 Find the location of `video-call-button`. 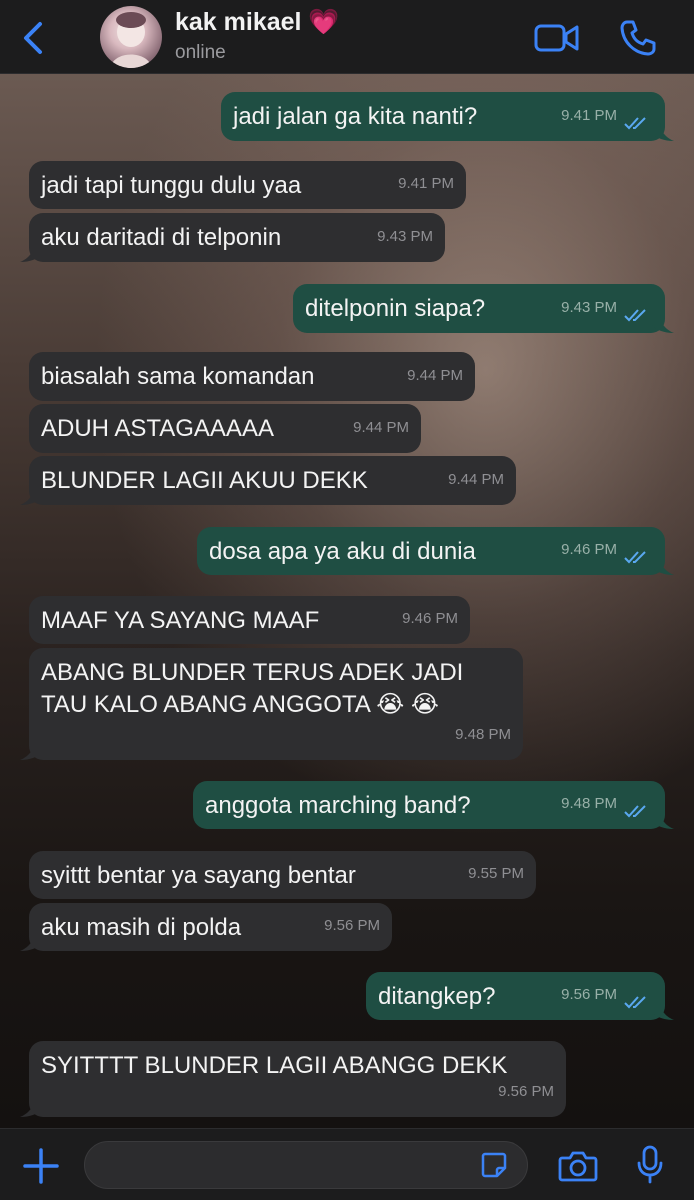

video-call-button is located at coordinates (557, 38).